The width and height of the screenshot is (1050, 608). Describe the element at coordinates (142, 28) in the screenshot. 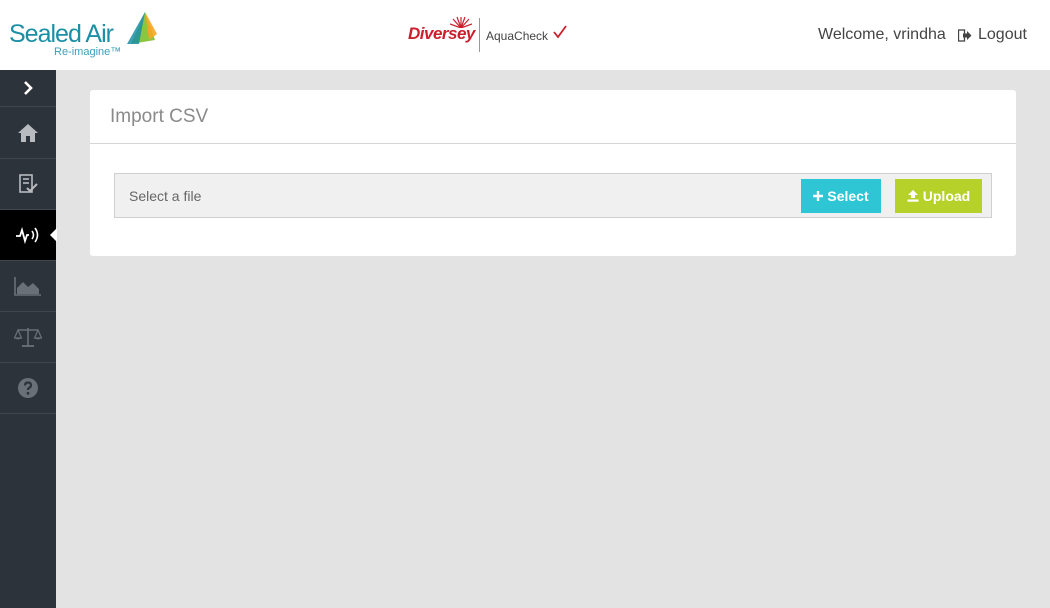

I see `sail-logo-icon` at that location.